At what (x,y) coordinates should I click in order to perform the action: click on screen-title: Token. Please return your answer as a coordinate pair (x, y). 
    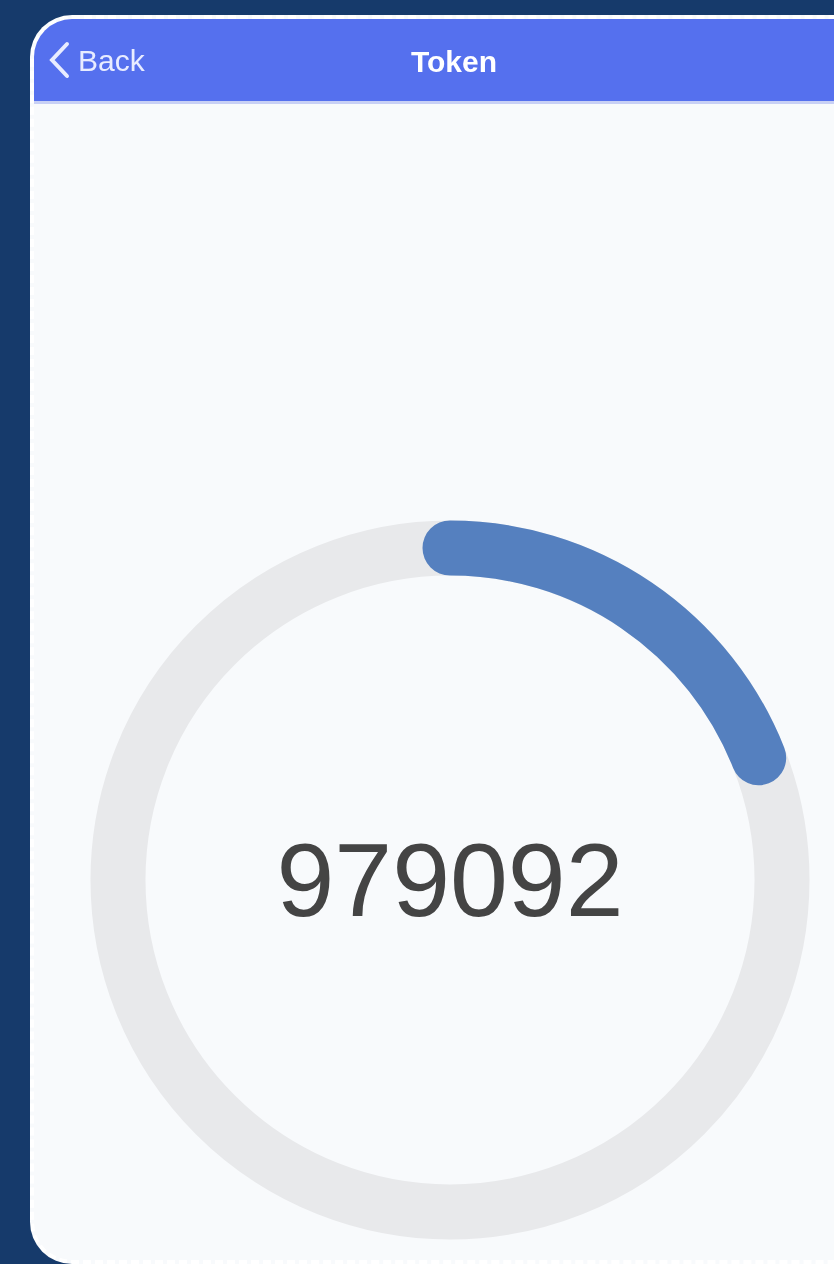
    Looking at the image, I should click on (454, 61).